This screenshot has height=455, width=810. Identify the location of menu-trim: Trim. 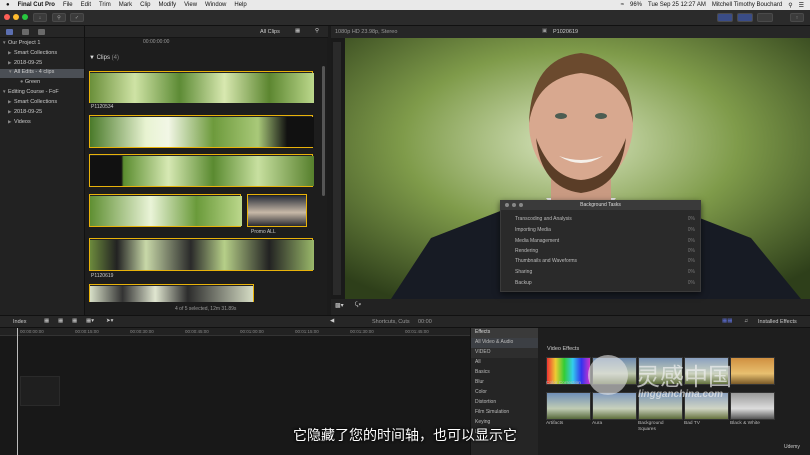
(105, 5).